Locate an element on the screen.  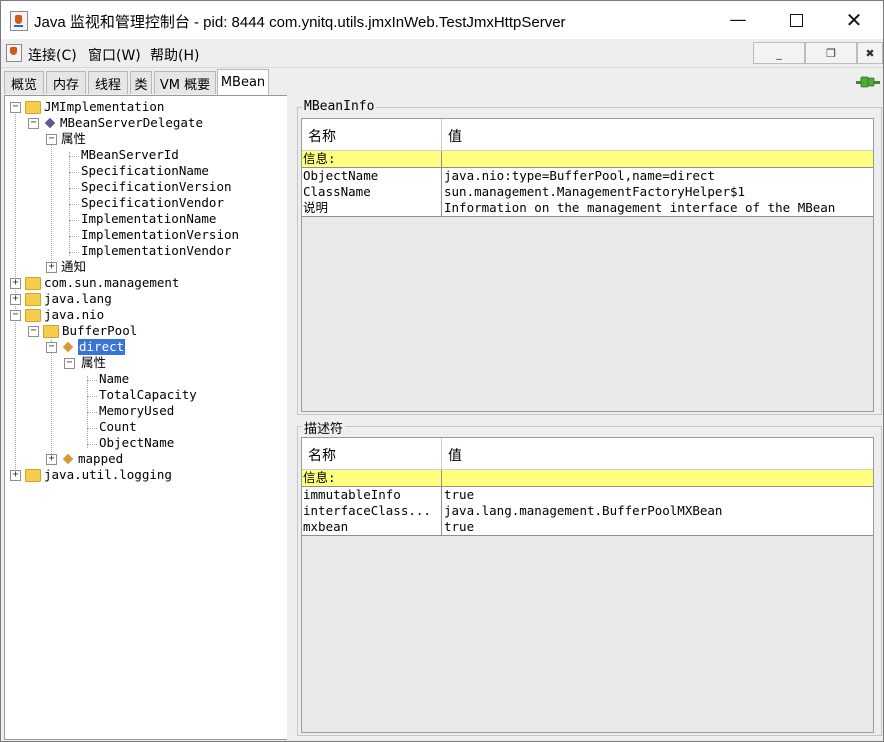
tab-classes: 类 is located at coordinates (141, 82).